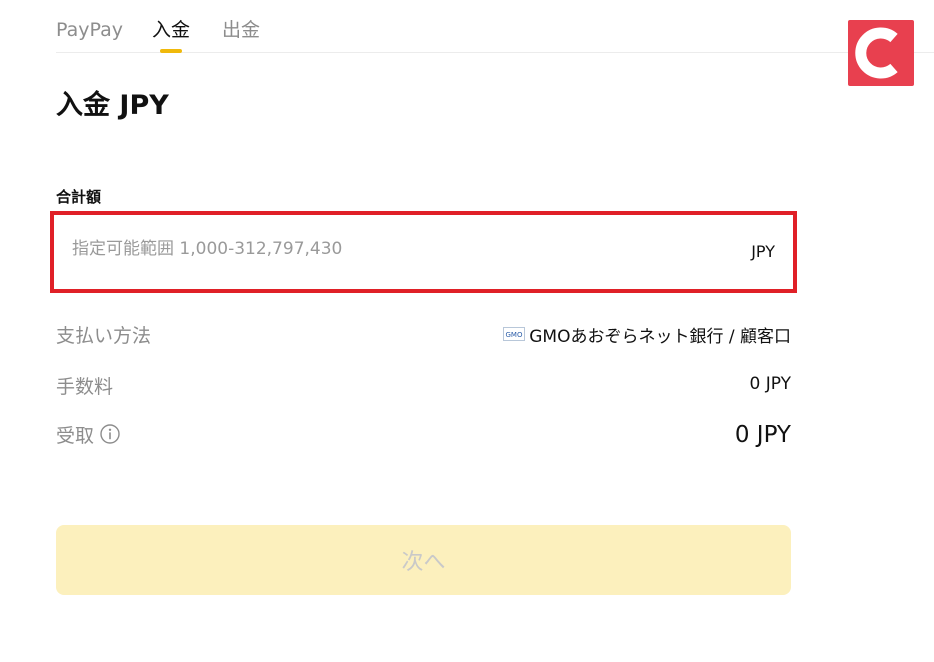 The image size is (934, 662). I want to click on fee-value: 0 JPY, so click(770, 384).